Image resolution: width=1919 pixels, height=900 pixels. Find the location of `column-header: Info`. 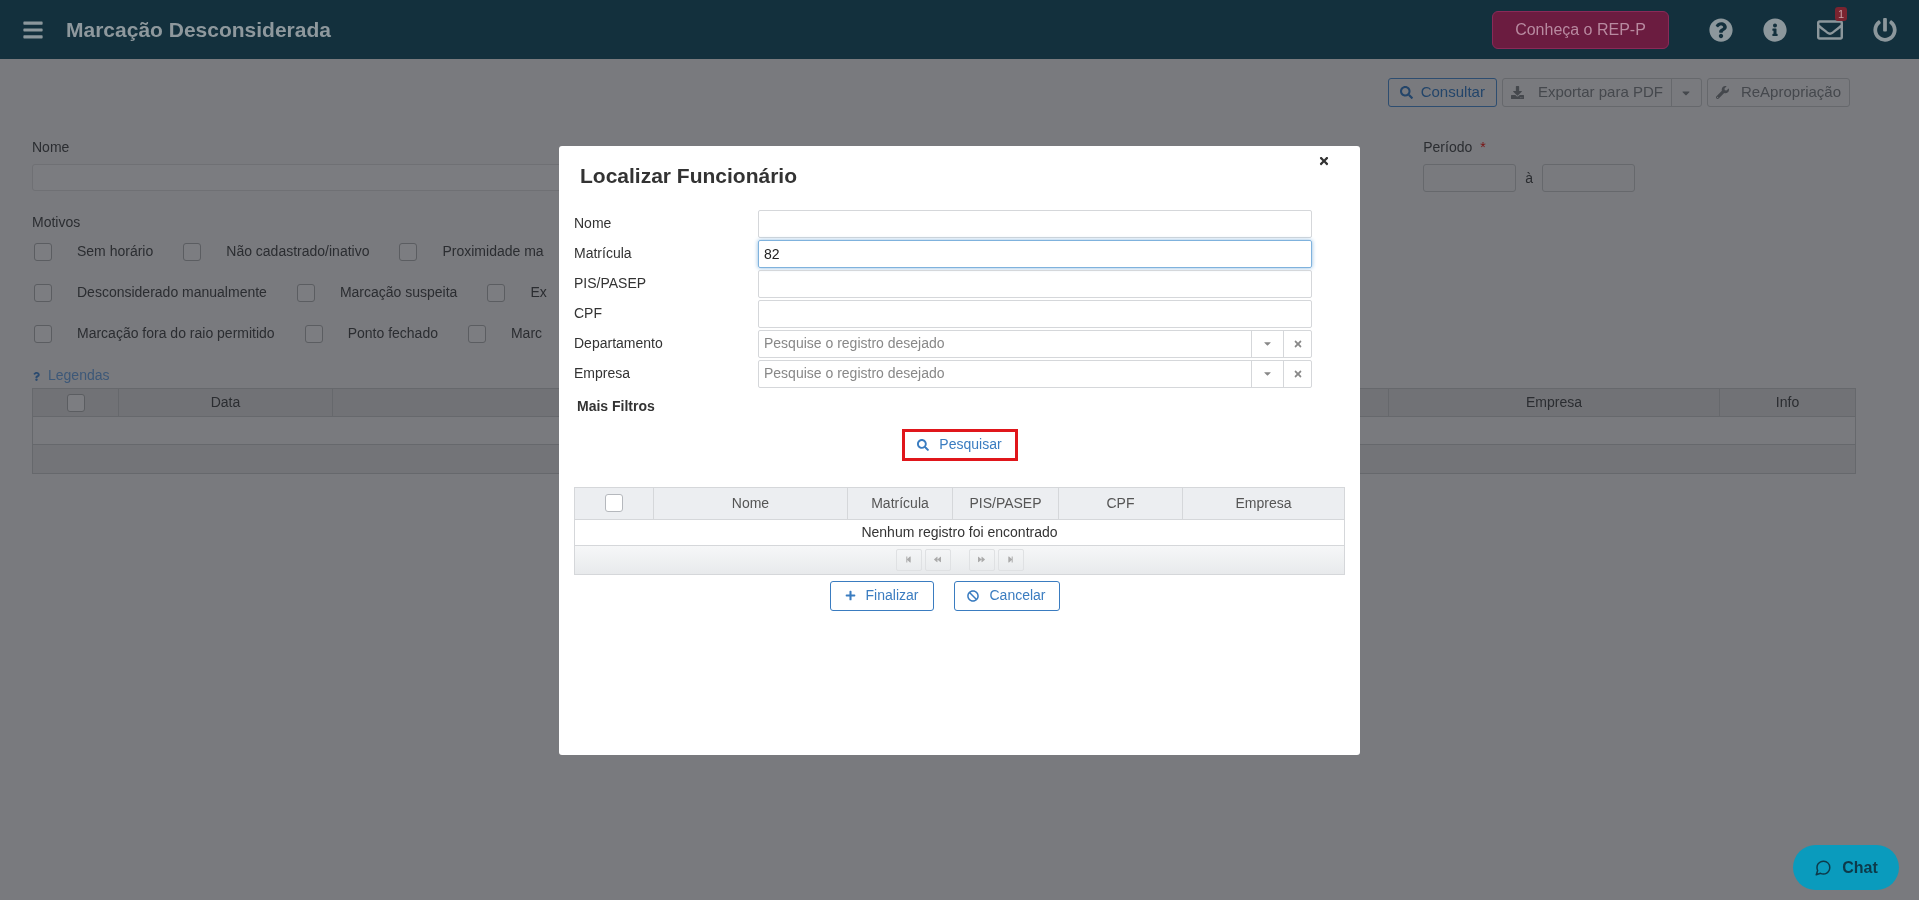

column-header: Info is located at coordinates (1787, 402).